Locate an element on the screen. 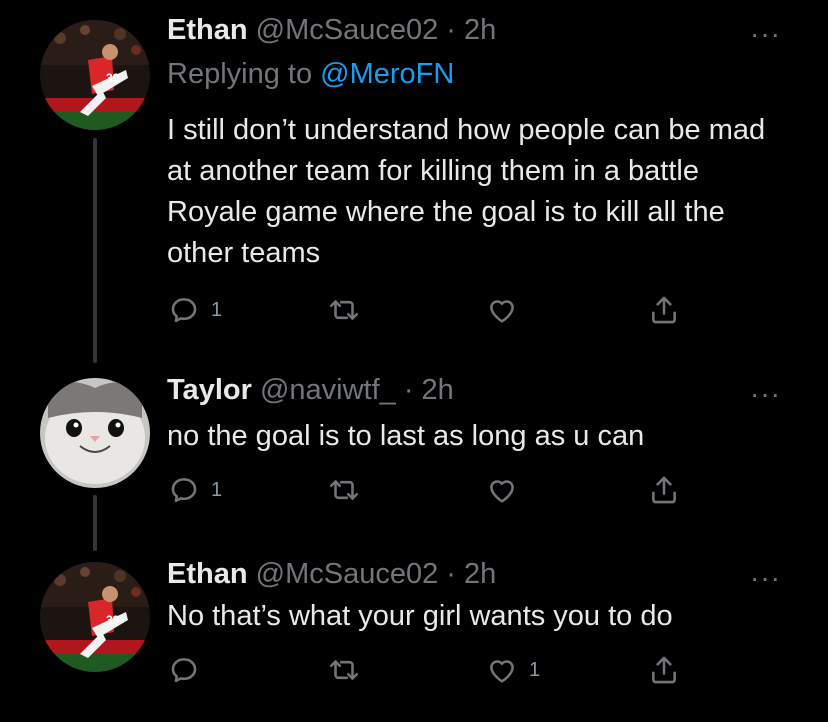 The height and width of the screenshot is (722, 828). replying-to: Replying to @MeroFN is located at coordinates (310, 74).